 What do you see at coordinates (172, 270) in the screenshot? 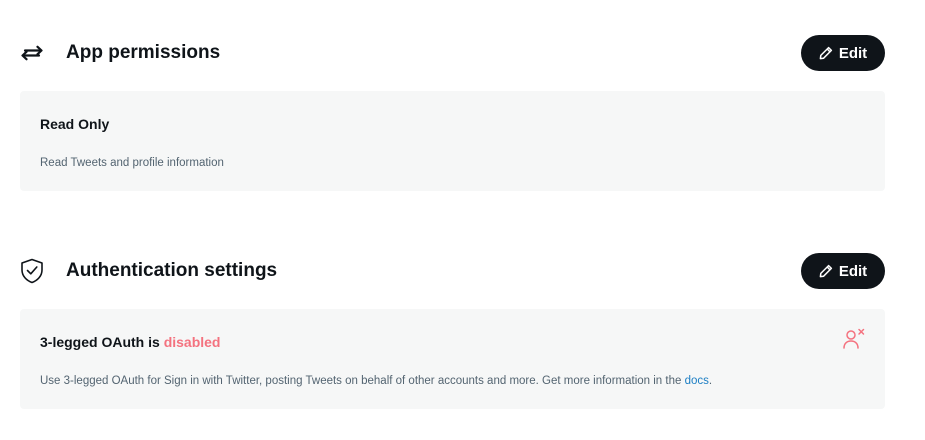
I see `authentication-title: Authentication settings` at bounding box center [172, 270].